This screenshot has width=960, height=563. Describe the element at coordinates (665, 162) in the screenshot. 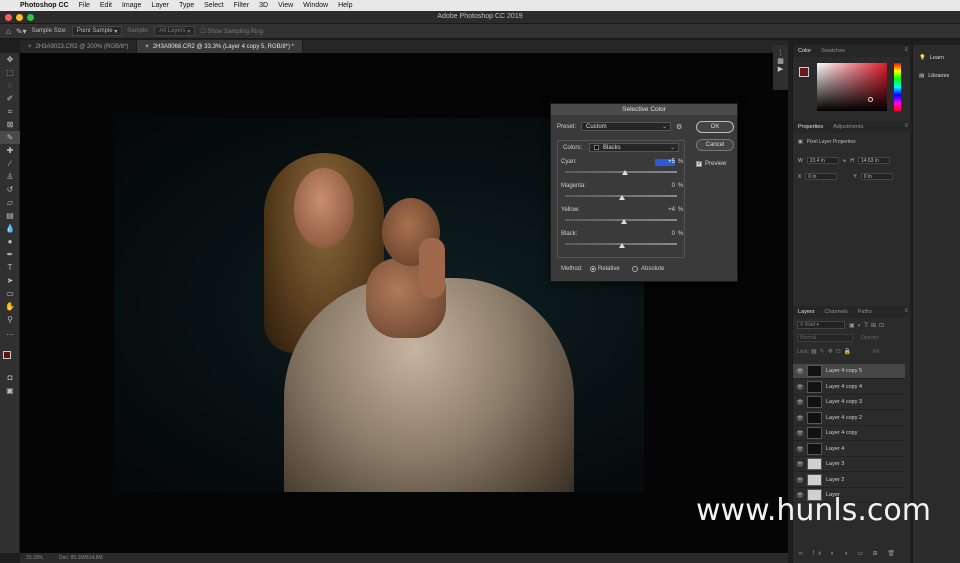

I see `cyan-value-input: +5` at that location.